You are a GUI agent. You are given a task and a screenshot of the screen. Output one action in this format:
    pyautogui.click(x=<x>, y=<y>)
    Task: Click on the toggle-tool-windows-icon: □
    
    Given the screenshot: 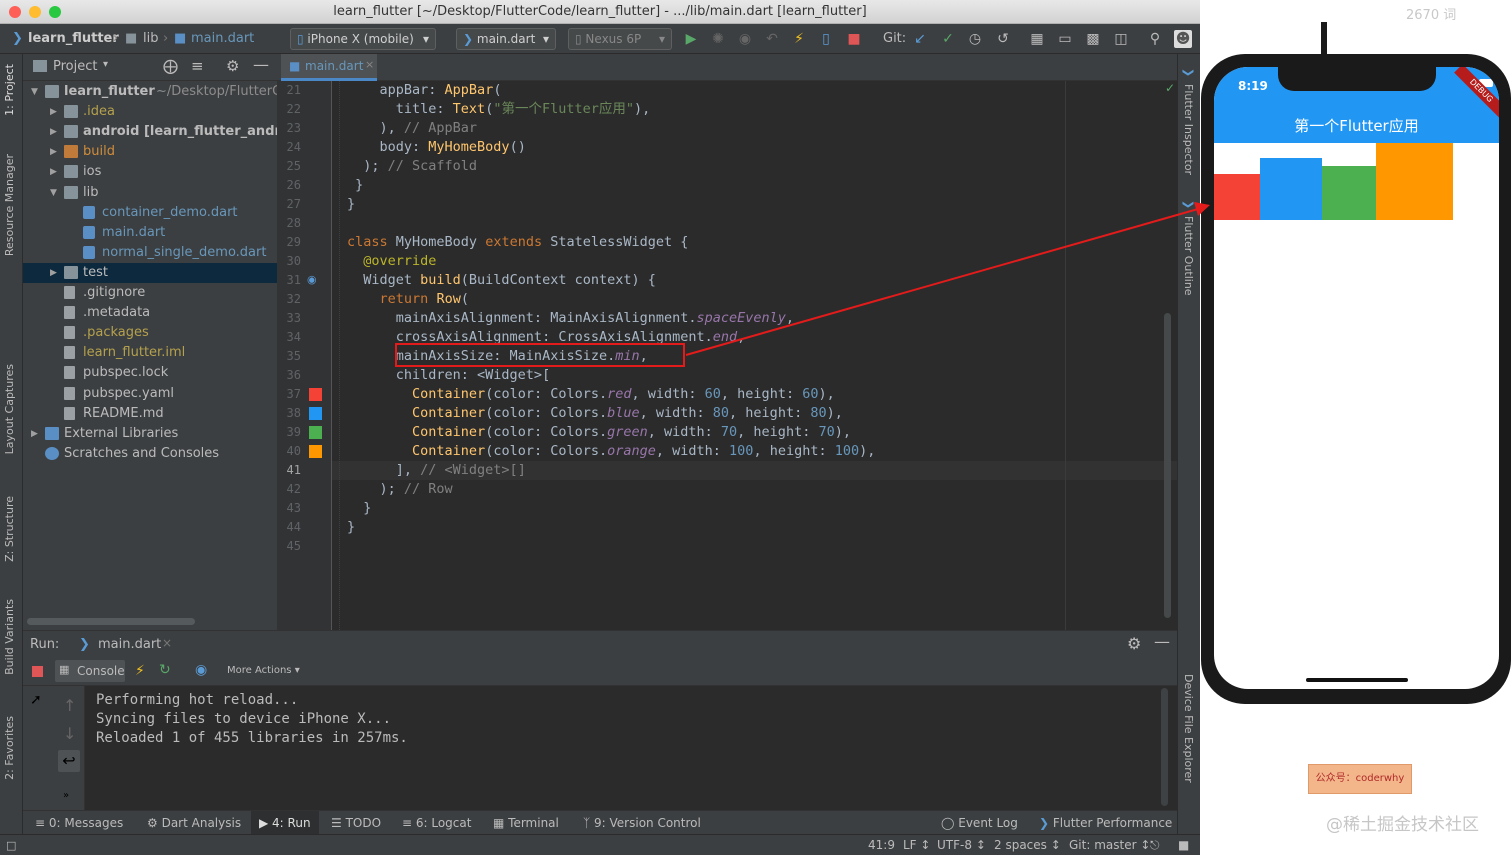 What is the action you would take?
    pyautogui.click(x=11, y=845)
    